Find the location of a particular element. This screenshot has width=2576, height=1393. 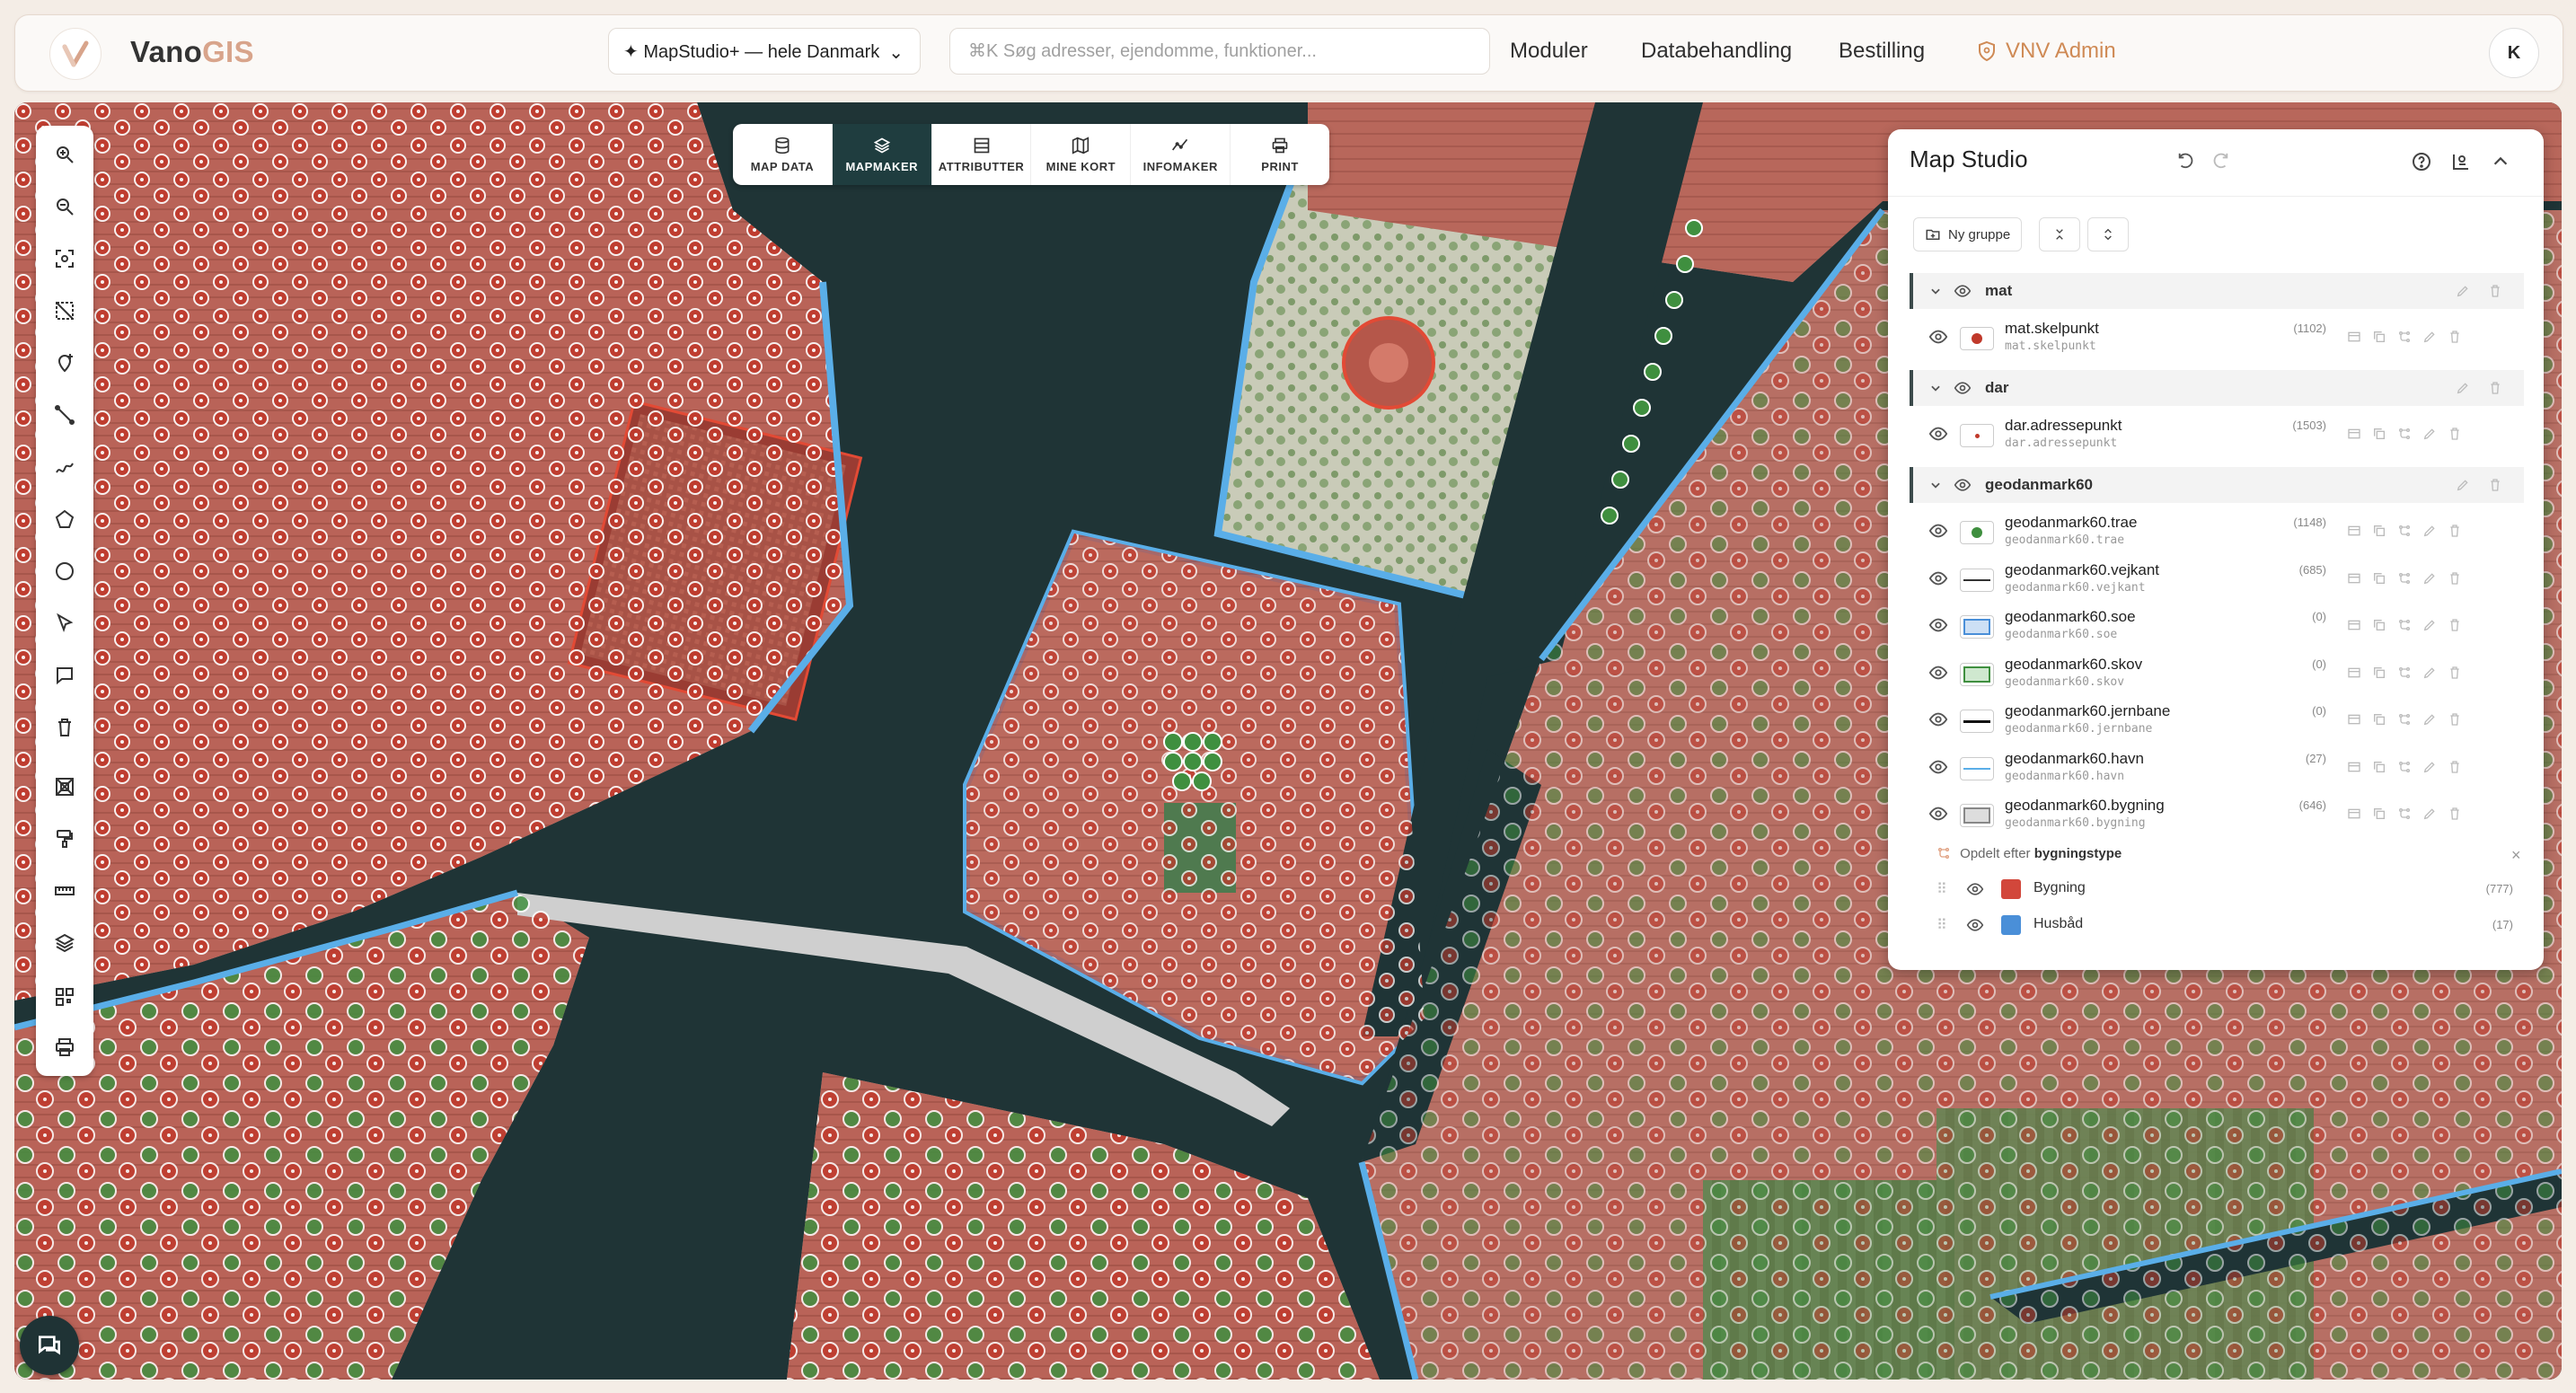

search-box is located at coordinates (1219, 51).